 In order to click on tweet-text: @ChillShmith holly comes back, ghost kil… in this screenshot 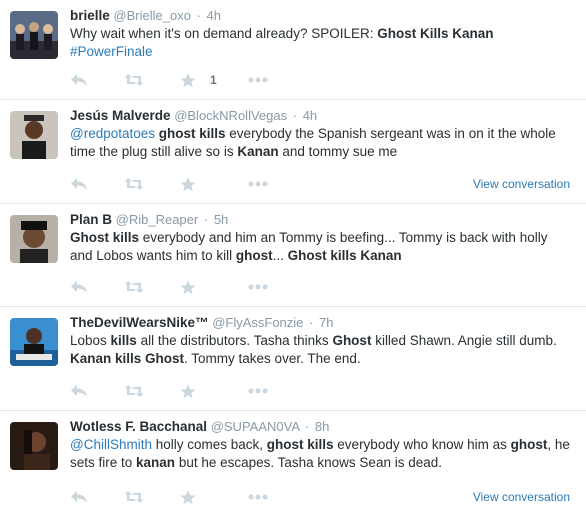, I will do `click(320, 454)`.